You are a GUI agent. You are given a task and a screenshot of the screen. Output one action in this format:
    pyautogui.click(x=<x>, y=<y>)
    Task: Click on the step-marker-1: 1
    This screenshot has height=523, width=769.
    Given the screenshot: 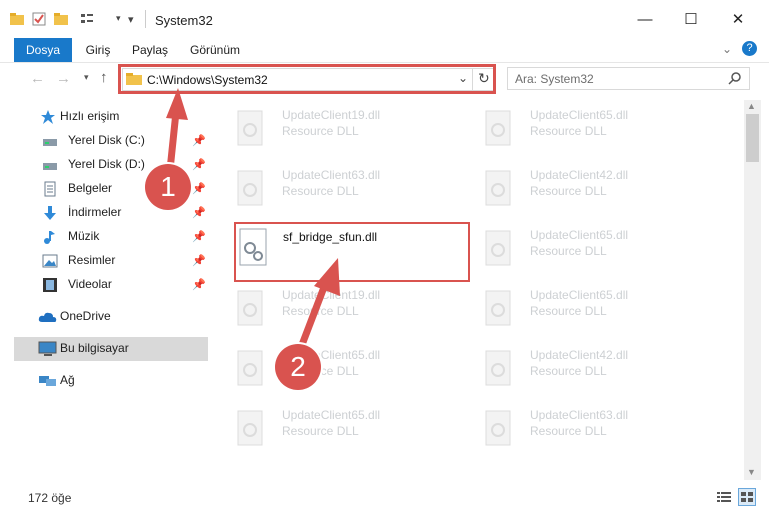 What is the action you would take?
    pyautogui.click(x=168, y=187)
    